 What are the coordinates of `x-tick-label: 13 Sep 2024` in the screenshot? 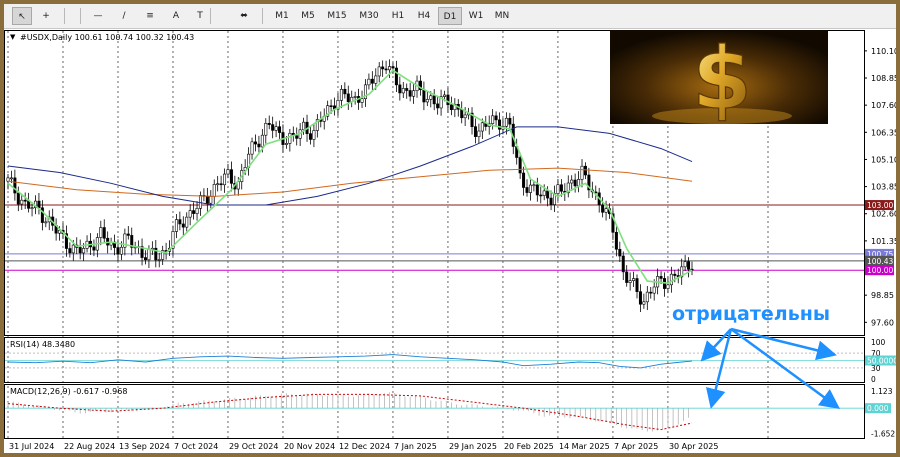 It's located at (144, 446).